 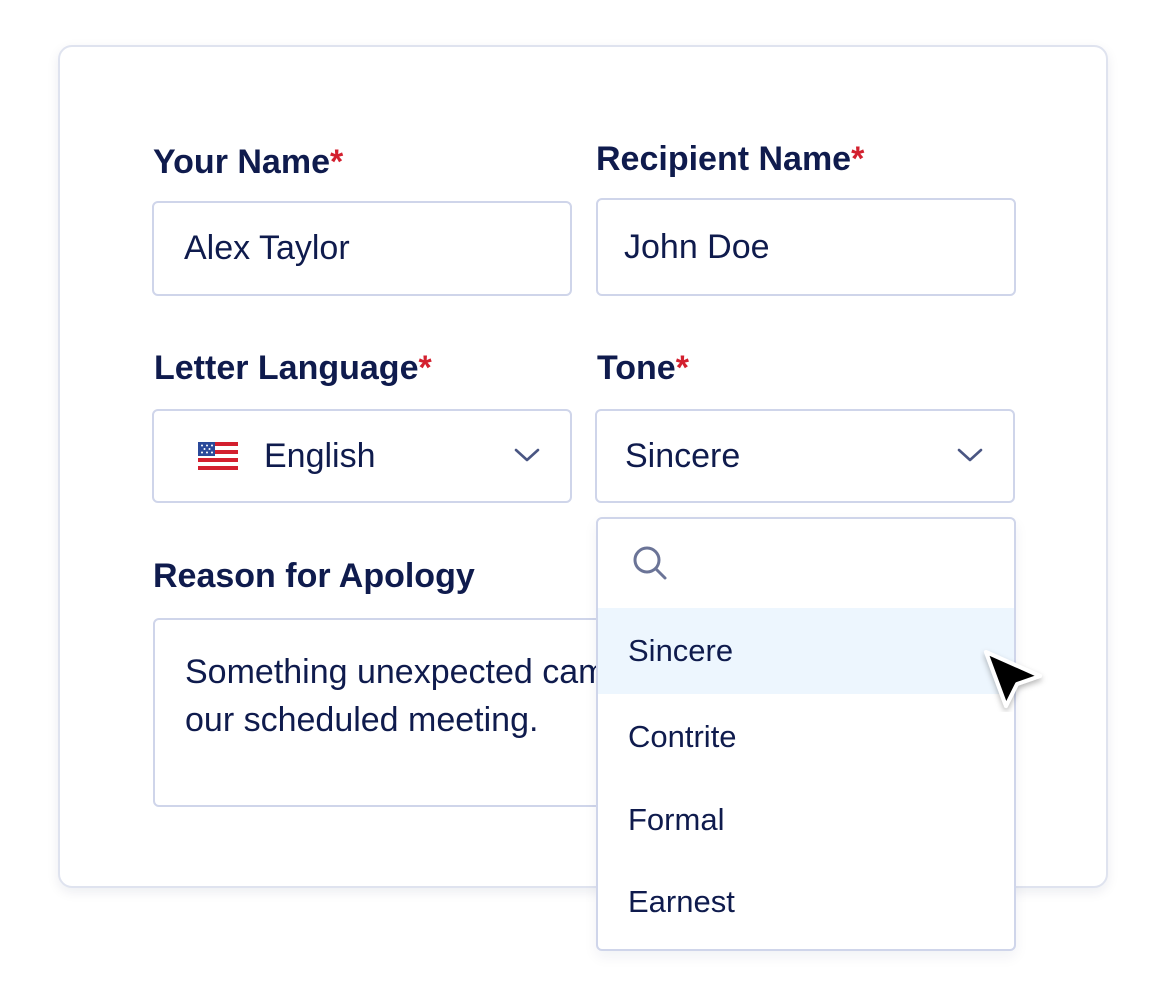 What do you see at coordinates (806, 737) in the screenshot?
I see `tone-option-contrite: Contrite` at bounding box center [806, 737].